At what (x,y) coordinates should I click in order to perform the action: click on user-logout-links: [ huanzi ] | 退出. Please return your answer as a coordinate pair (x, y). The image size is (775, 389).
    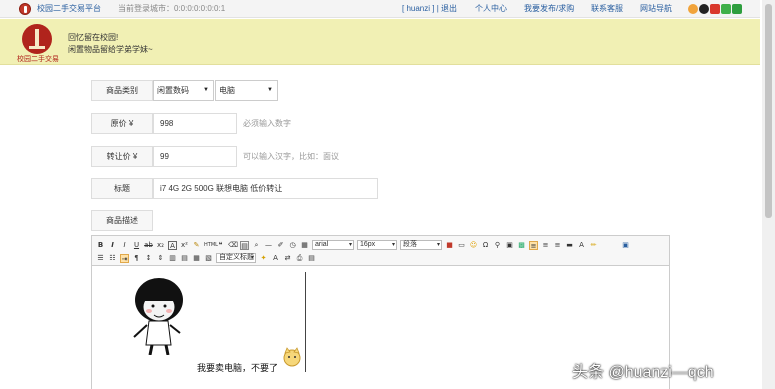
    Looking at the image, I should click on (429, 9).